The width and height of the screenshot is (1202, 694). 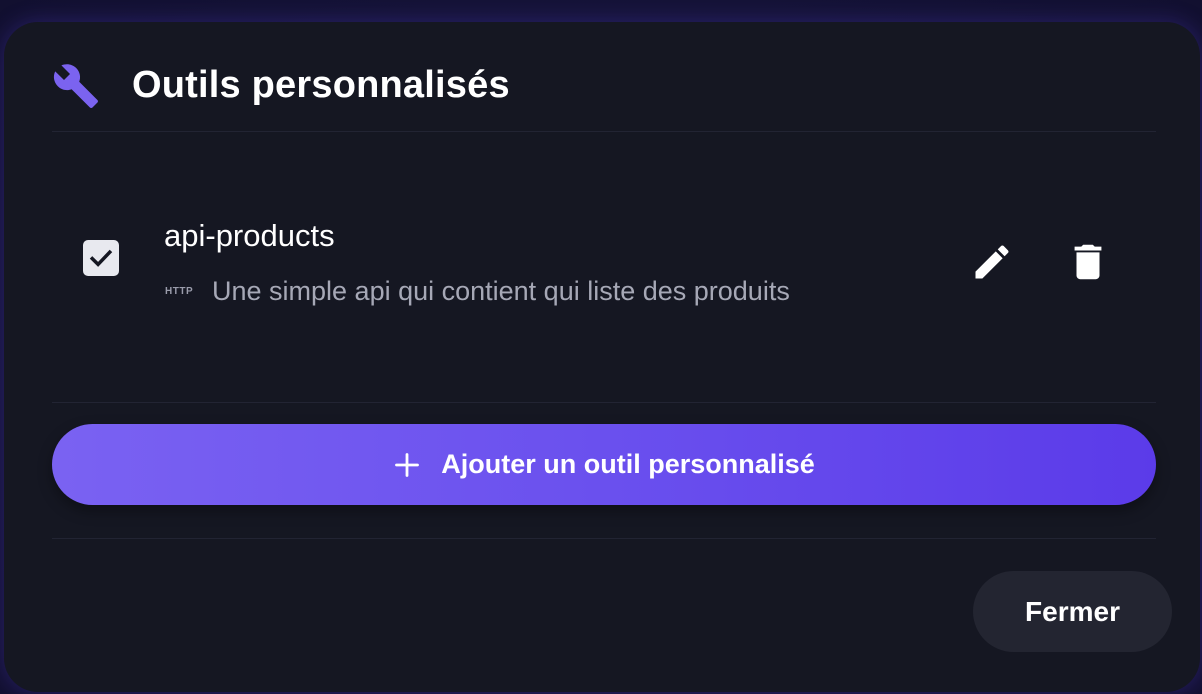 What do you see at coordinates (179, 291) in the screenshot?
I see `tool-type-badge: HTTP` at bounding box center [179, 291].